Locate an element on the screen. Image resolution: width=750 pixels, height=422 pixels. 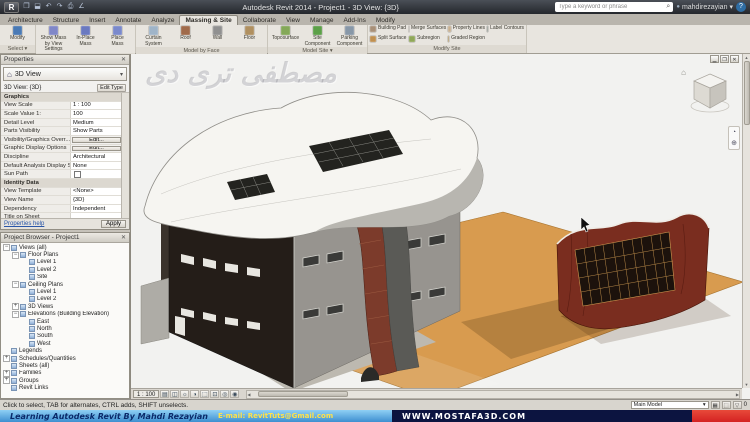
ribbon-tab: View is located at coordinates (293, 20).